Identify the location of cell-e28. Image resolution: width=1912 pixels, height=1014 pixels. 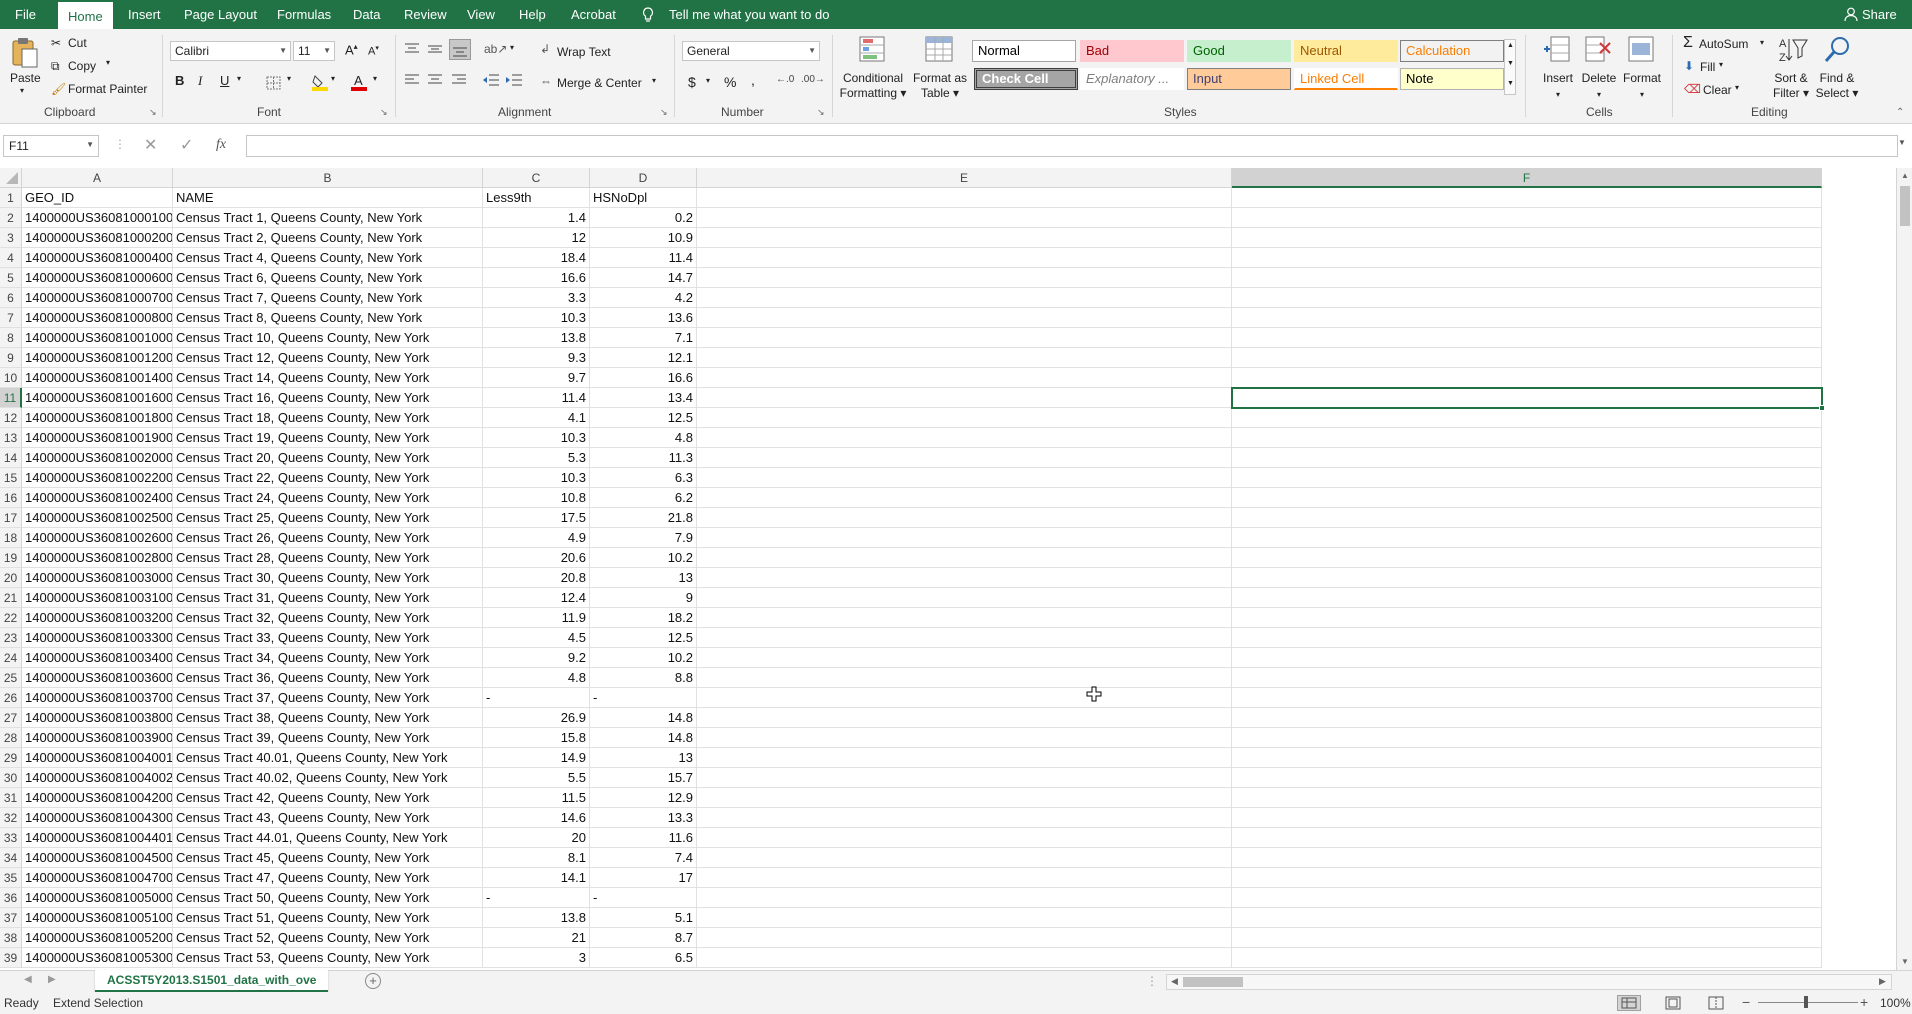
(964, 738).